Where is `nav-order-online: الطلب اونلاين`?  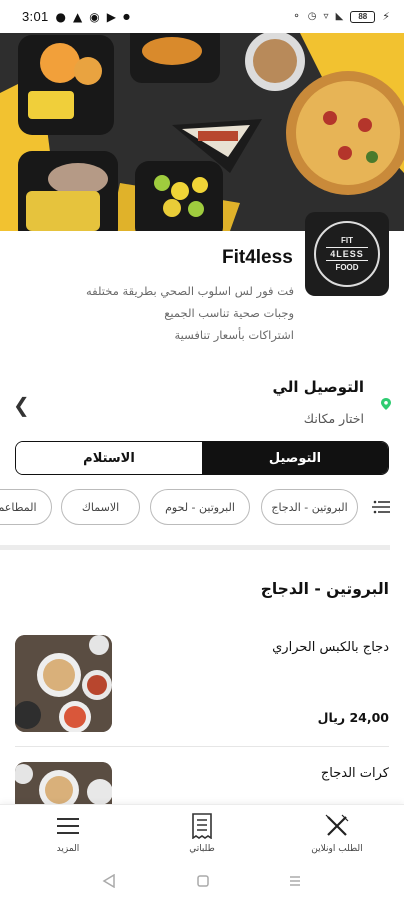 nav-order-online: الطلب اونلاين is located at coordinates (337, 833).